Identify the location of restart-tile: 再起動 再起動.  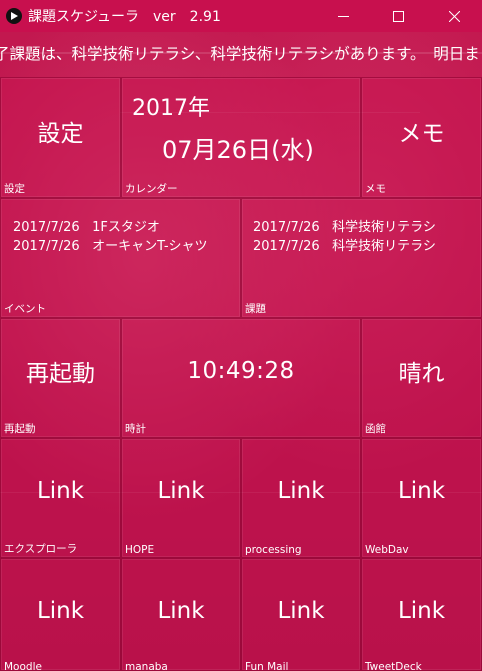
(60, 378).